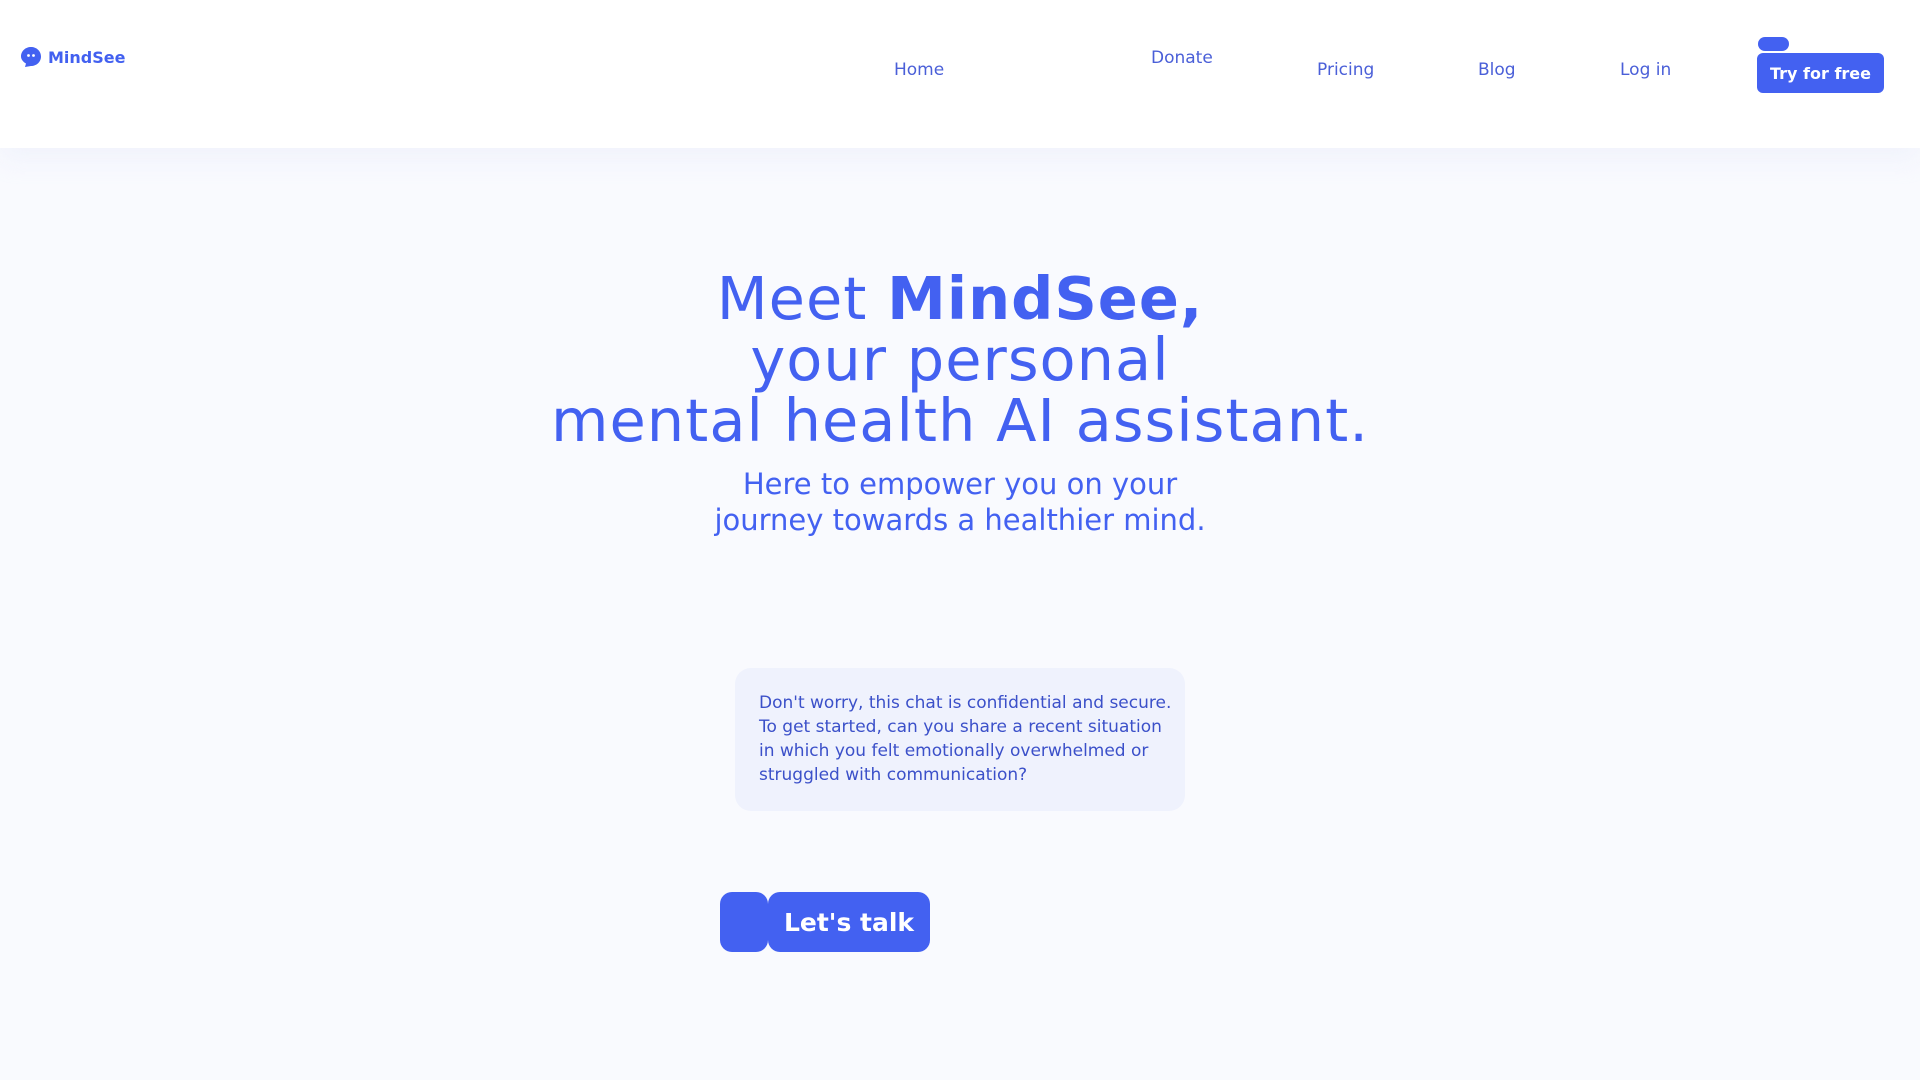 This screenshot has height=1080, width=1920. What do you see at coordinates (1645, 70) in the screenshot?
I see `nav-login: Log in` at bounding box center [1645, 70].